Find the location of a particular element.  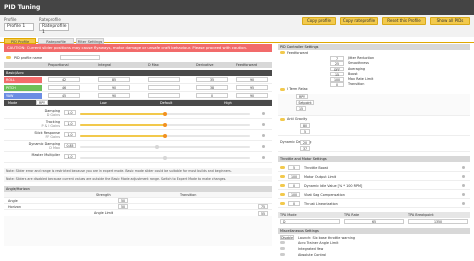

show-all-pids-button: Show all PIDs is located at coordinates (450, 21).